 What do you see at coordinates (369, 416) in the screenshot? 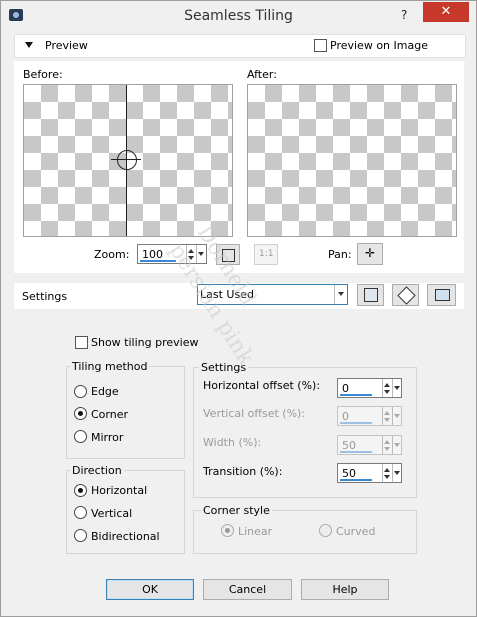
I see `vertical-offset-stepper: 0` at bounding box center [369, 416].